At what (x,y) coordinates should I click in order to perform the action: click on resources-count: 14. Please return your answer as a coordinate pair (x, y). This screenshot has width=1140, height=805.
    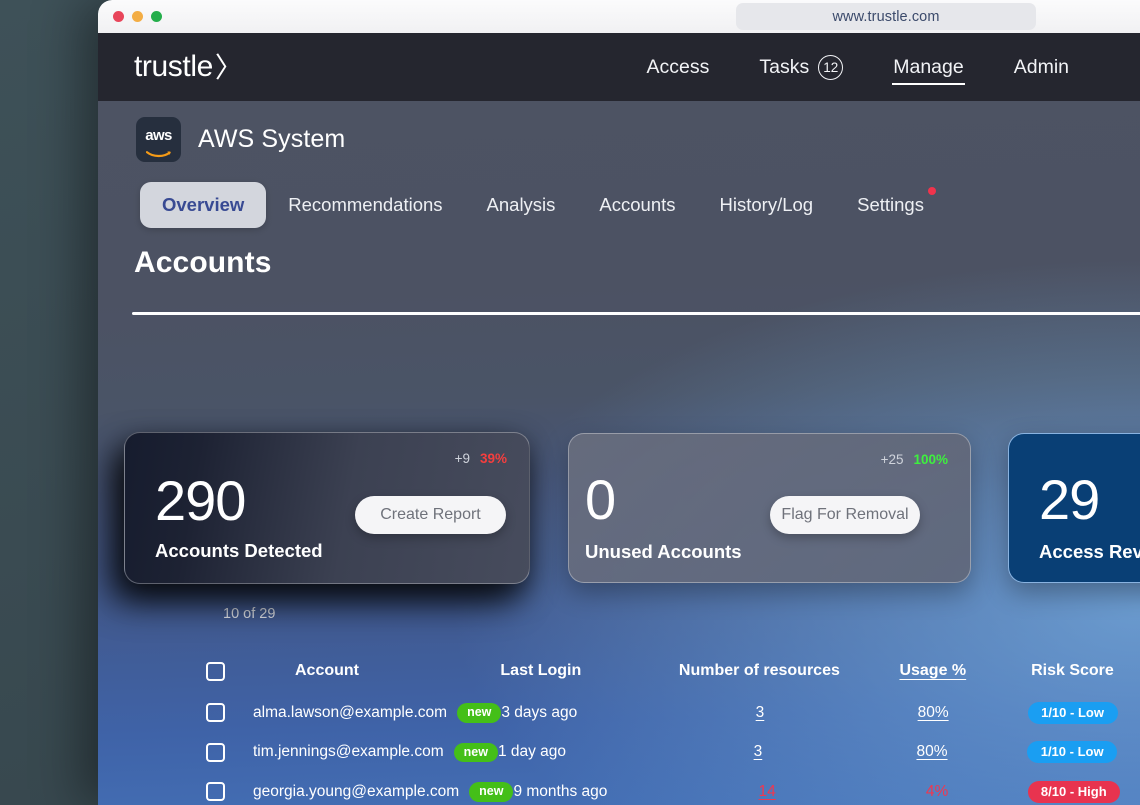
    Looking at the image, I should click on (767, 791).